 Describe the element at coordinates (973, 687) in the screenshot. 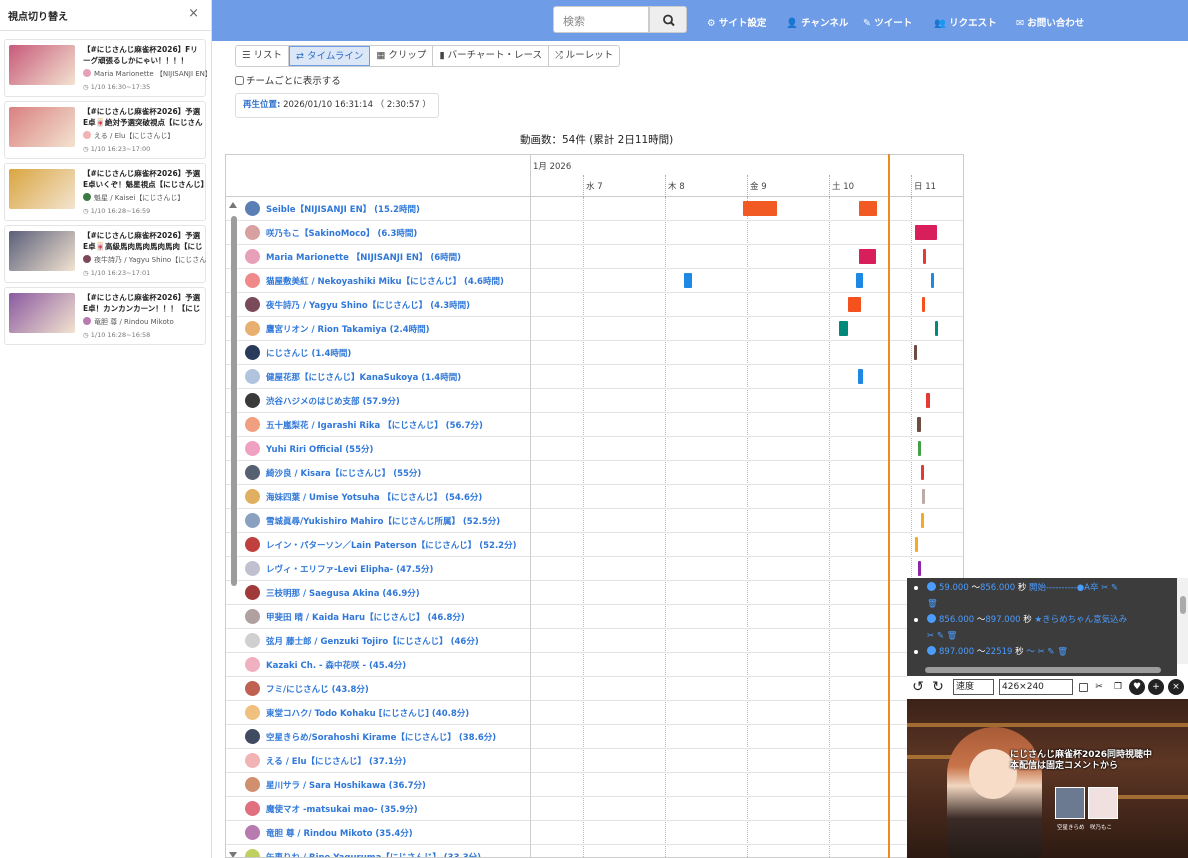

I see `speed-select: 速度` at that location.